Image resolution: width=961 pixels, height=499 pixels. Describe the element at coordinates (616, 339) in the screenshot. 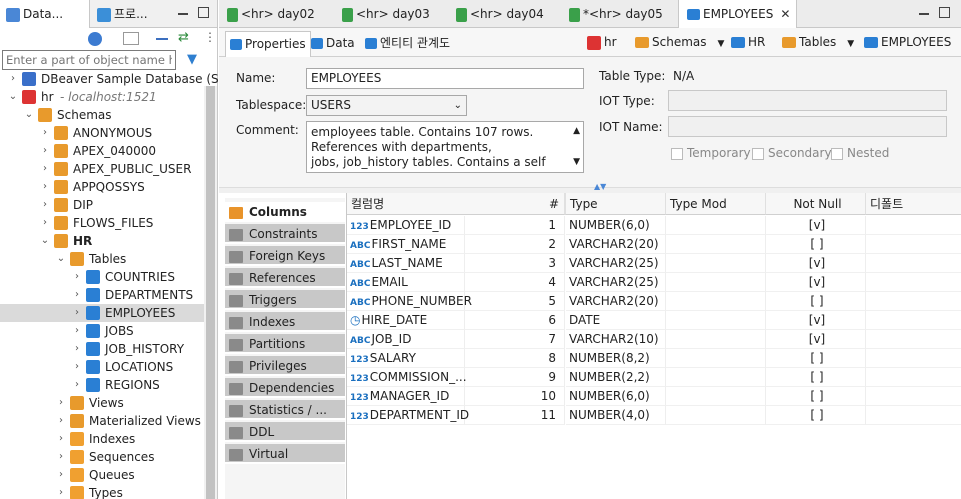

I see `cell-dtype: VARCHAR2(10)` at that location.